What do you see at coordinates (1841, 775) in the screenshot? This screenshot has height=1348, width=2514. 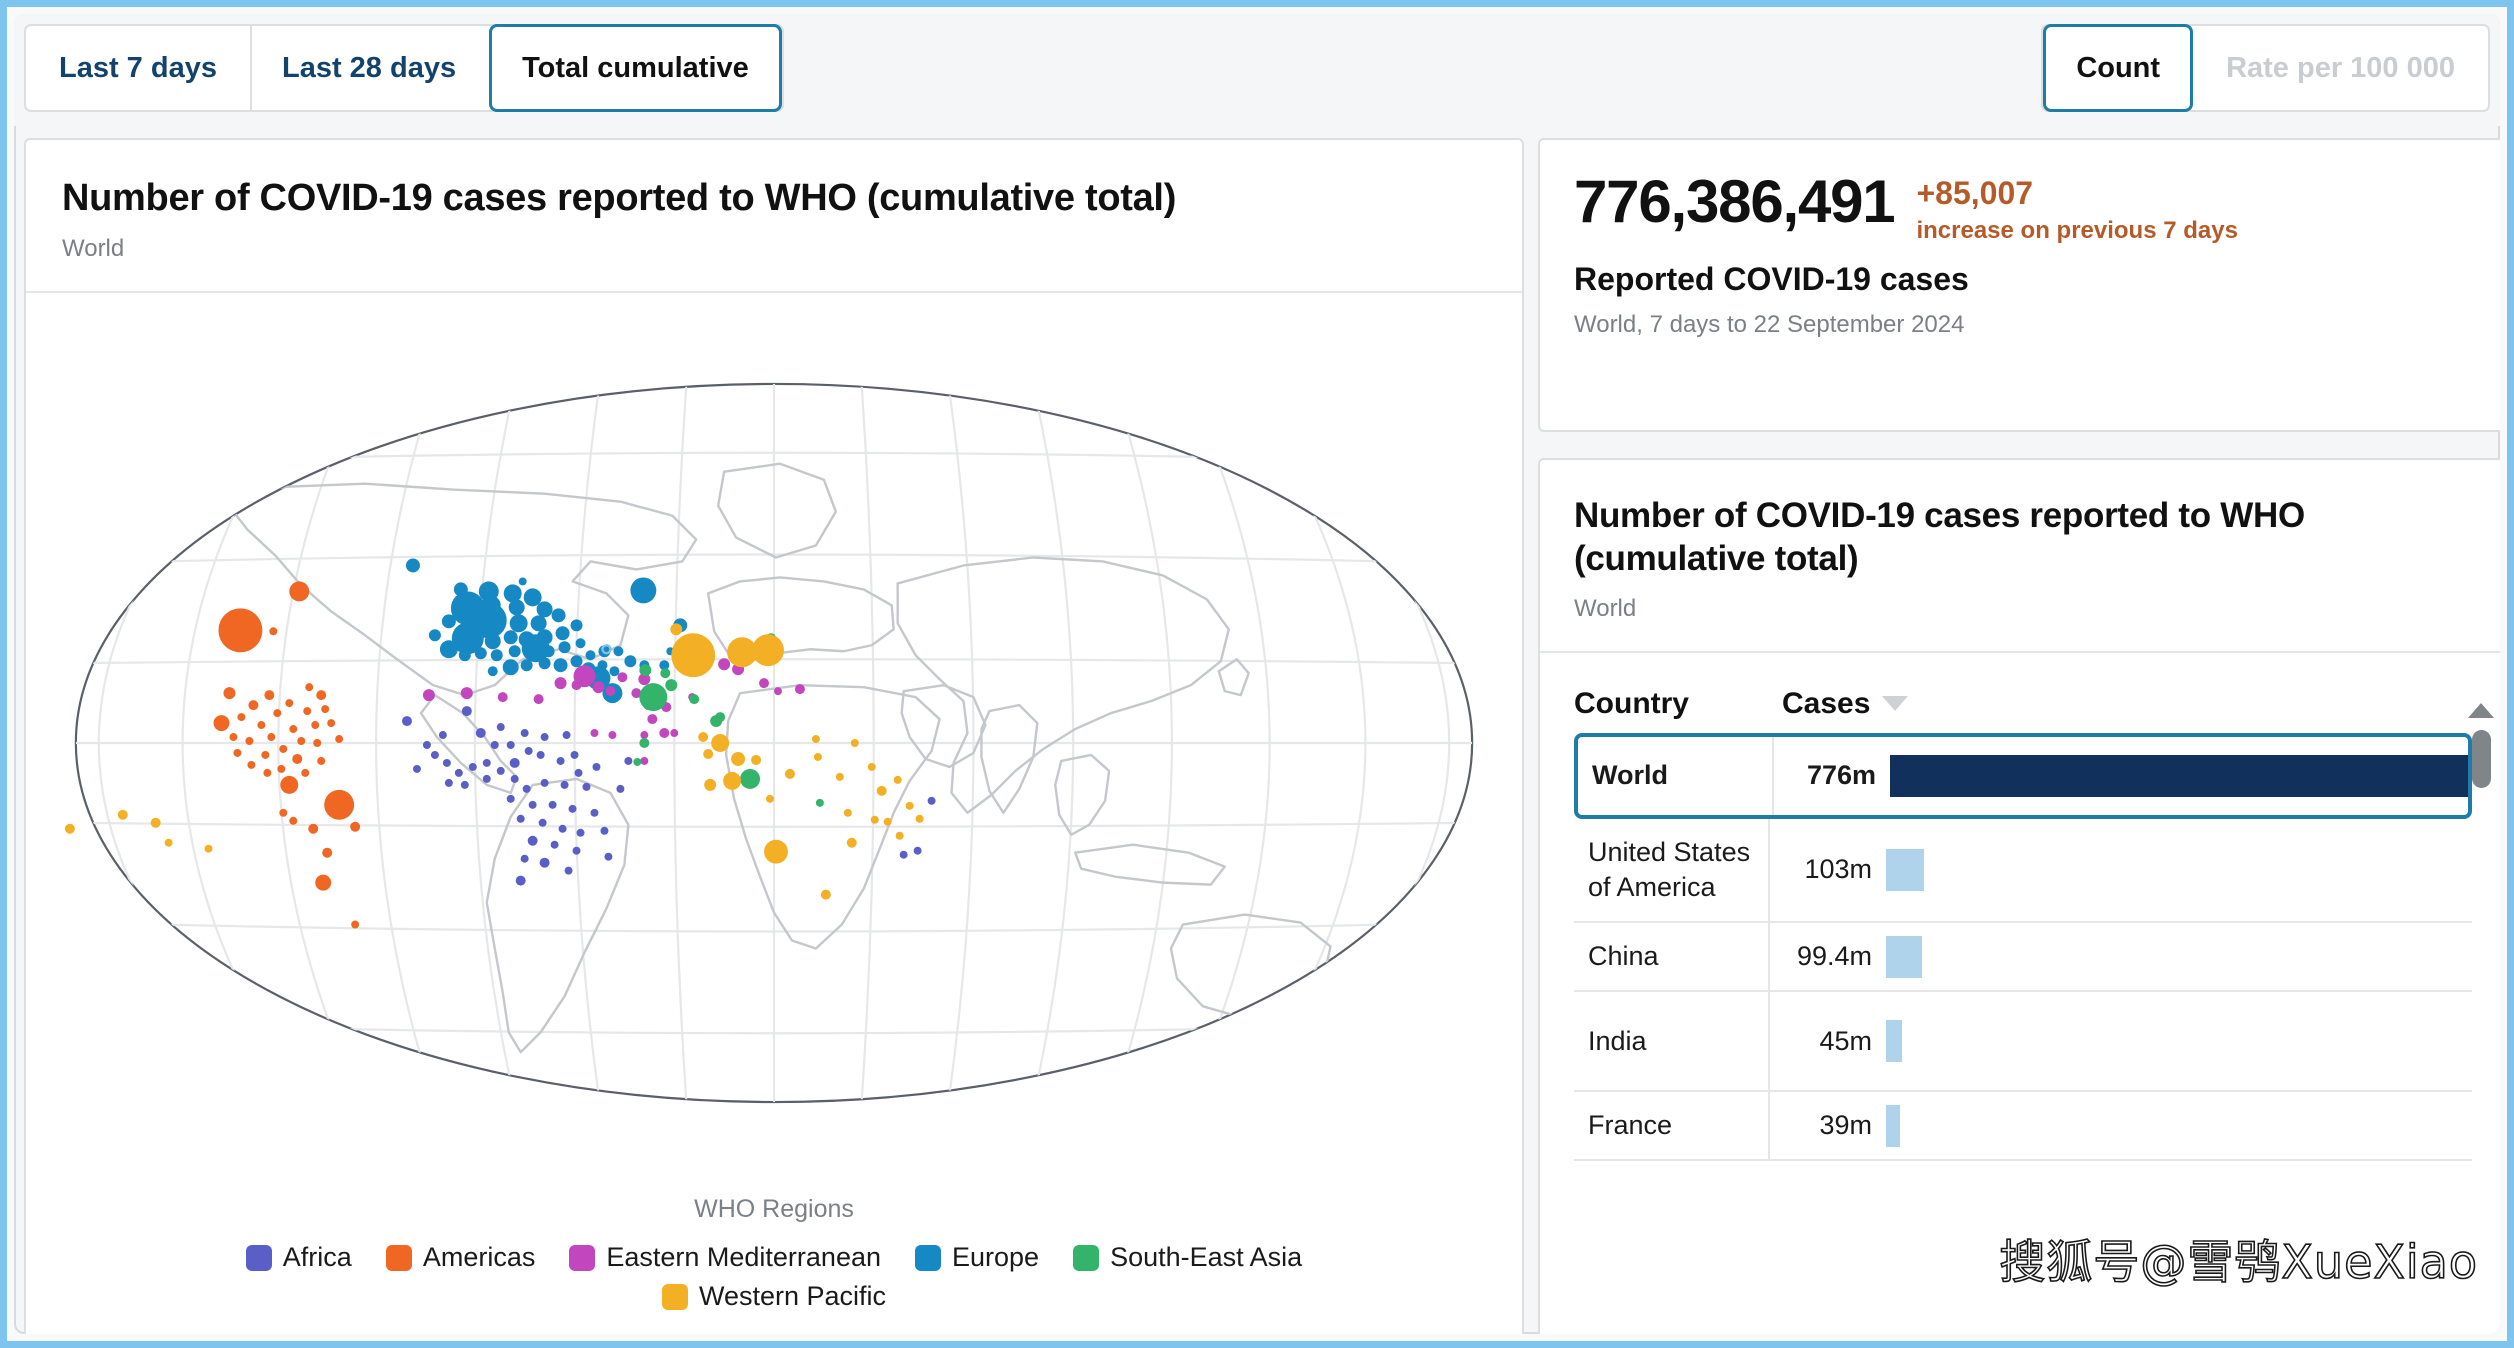 I see `cell-cases: 776m` at bounding box center [1841, 775].